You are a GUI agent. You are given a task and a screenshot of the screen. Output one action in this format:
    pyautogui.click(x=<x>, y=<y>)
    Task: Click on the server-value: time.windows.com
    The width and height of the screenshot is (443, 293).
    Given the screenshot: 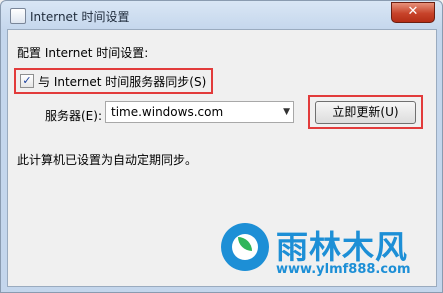 What is the action you would take?
    pyautogui.click(x=167, y=112)
    